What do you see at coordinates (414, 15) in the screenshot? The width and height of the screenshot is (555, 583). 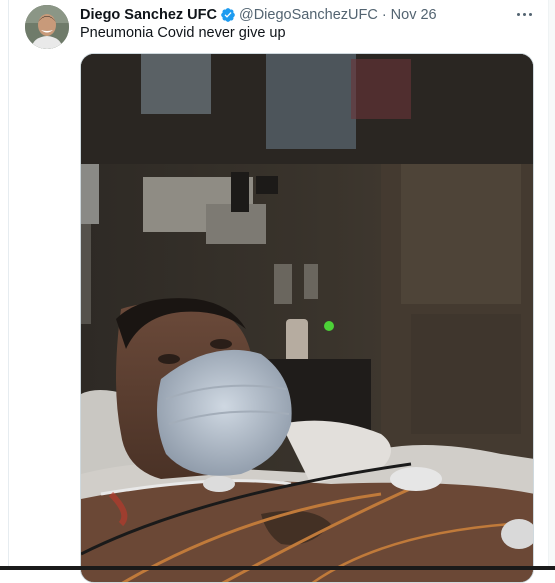 I see `tweet-date: Nov 26` at bounding box center [414, 15].